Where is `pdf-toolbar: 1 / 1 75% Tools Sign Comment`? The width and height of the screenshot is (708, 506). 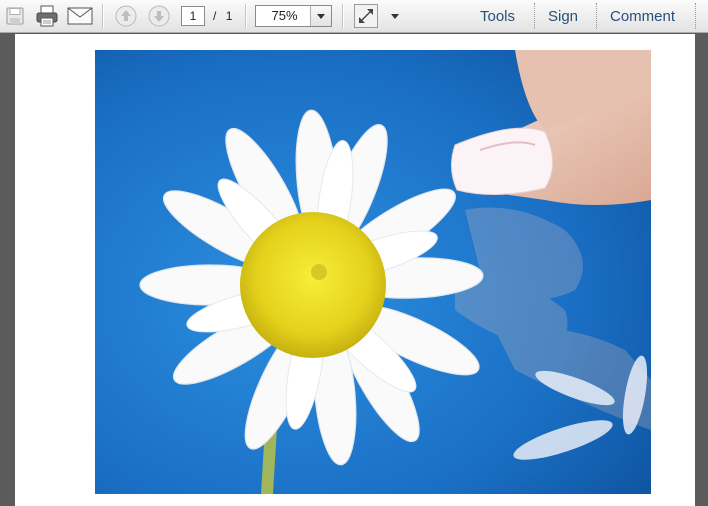 pdf-toolbar: 1 / 1 75% Tools Sign Comment is located at coordinates (354, 16).